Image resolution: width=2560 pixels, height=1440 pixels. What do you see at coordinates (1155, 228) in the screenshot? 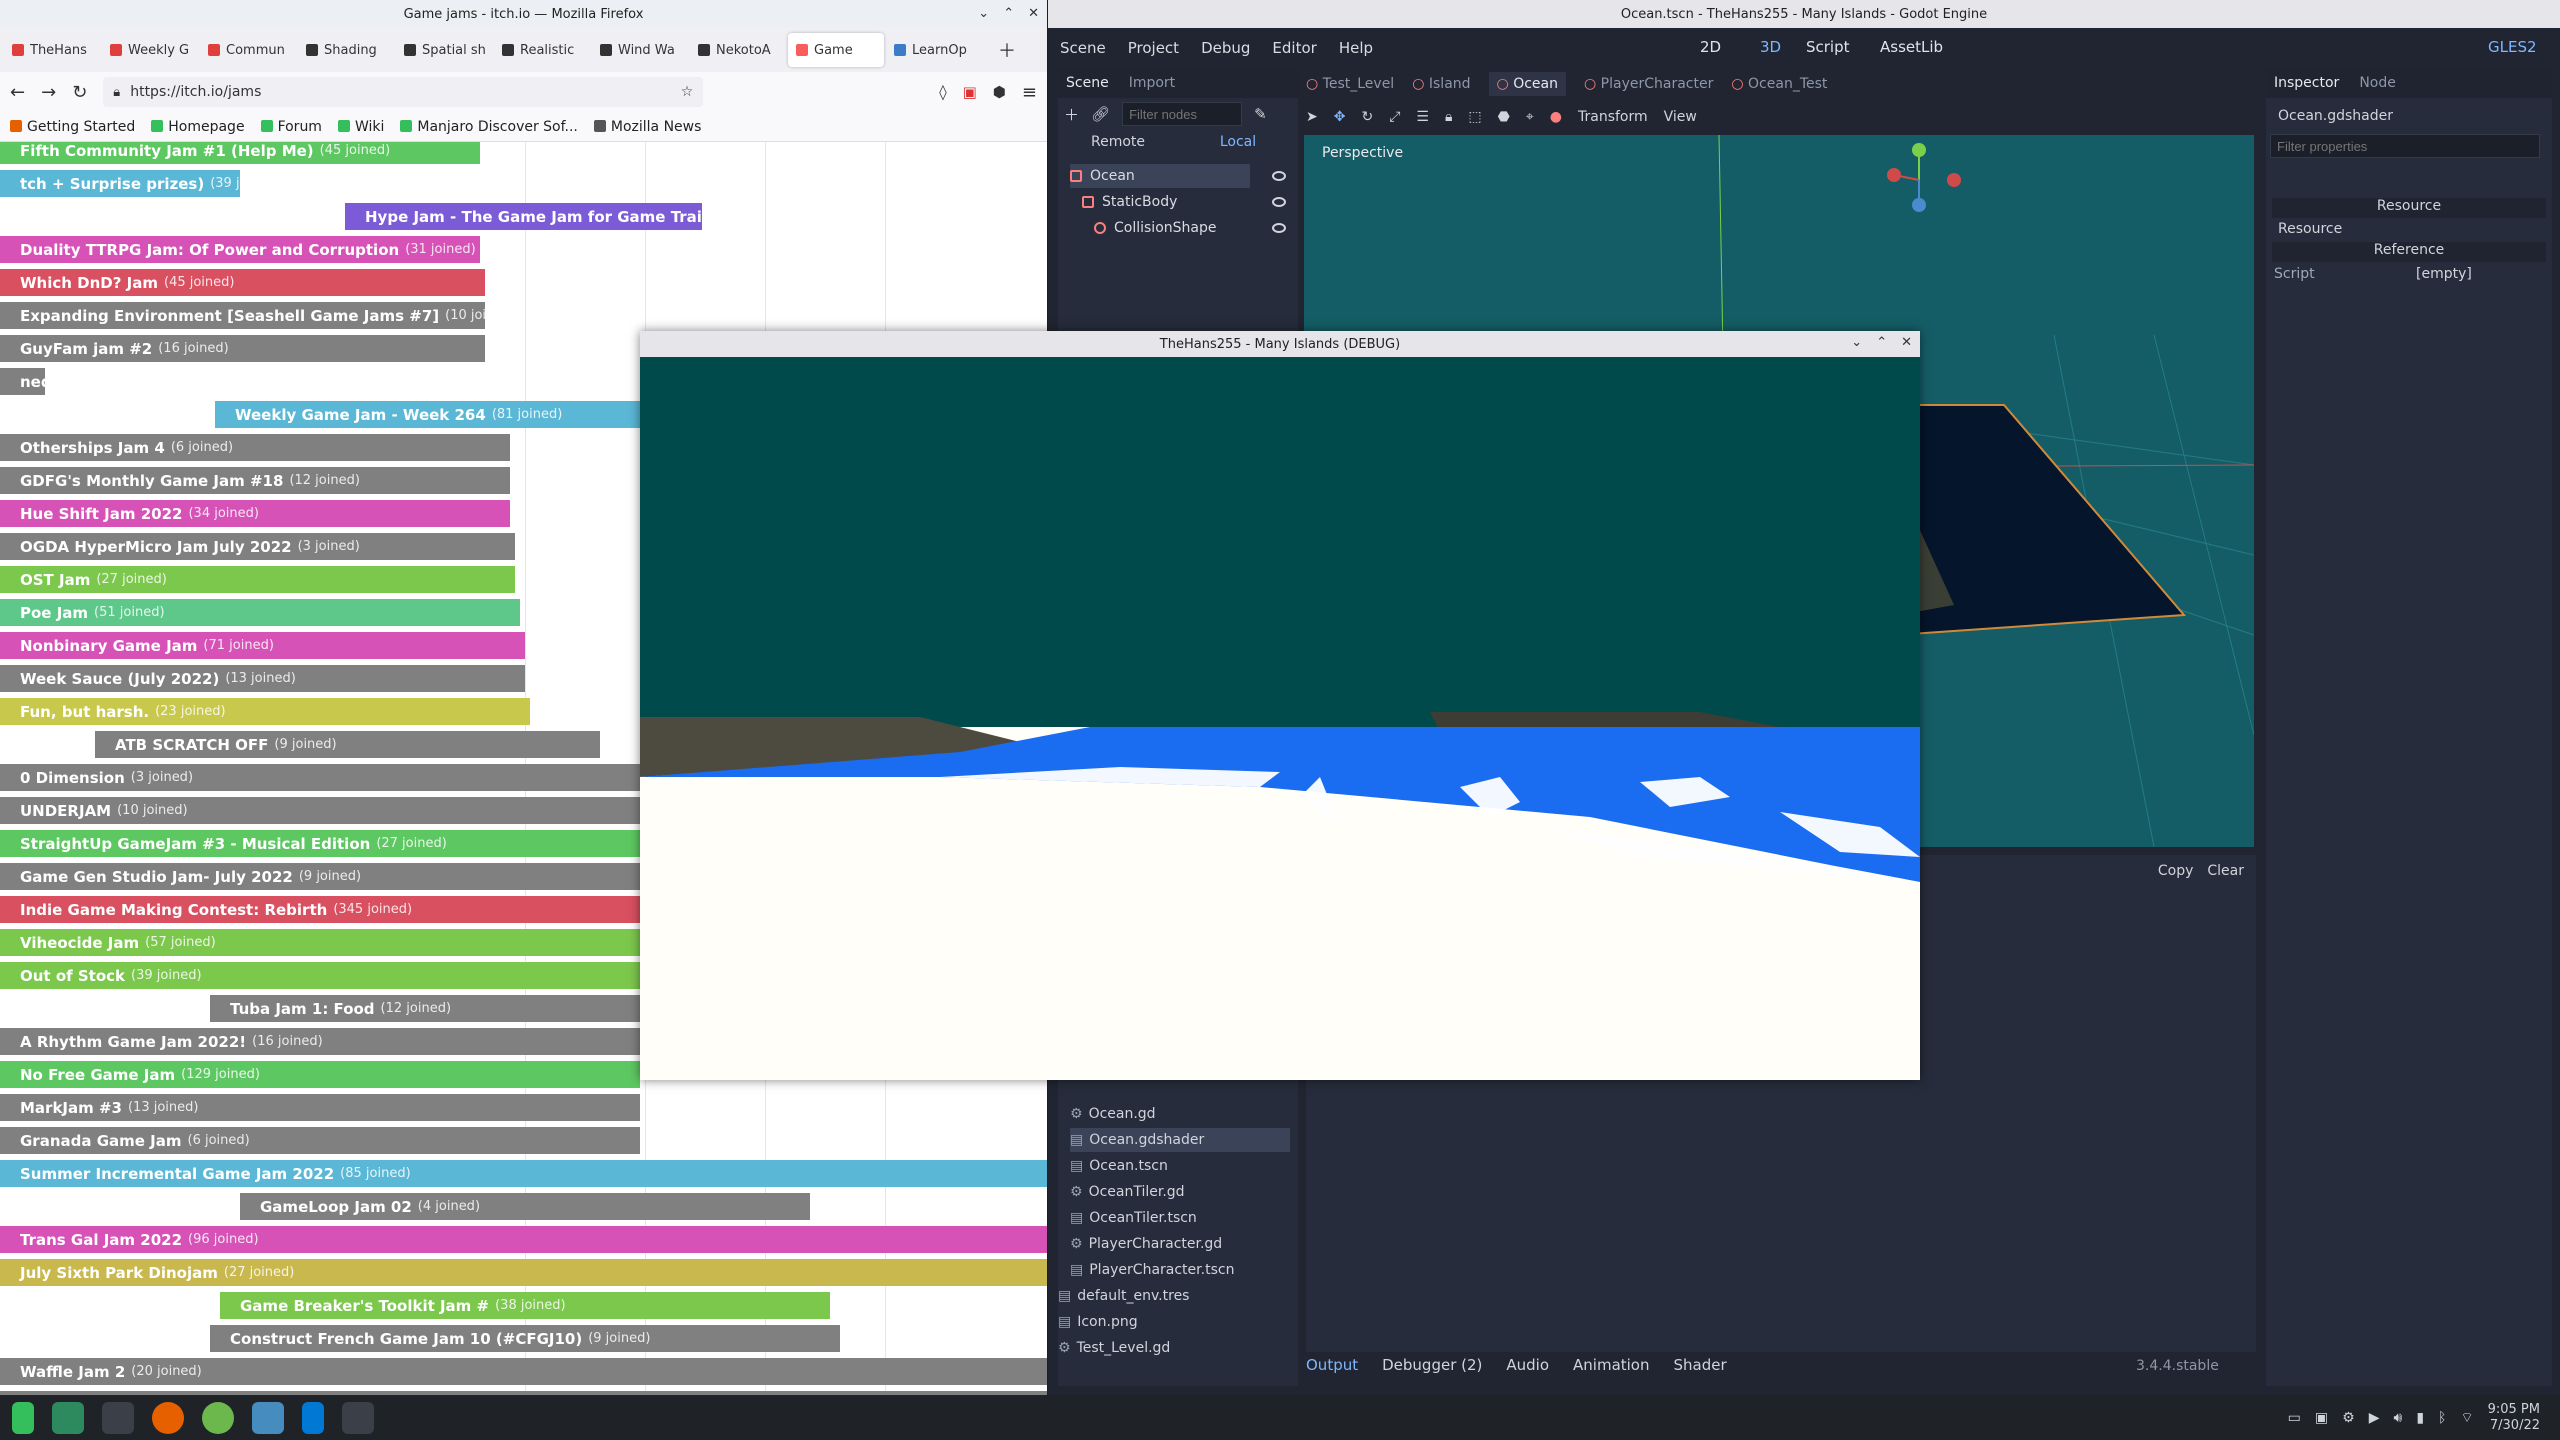
I see `scene-tree-node: CollisionShape` at bounding box center [1155, 228].